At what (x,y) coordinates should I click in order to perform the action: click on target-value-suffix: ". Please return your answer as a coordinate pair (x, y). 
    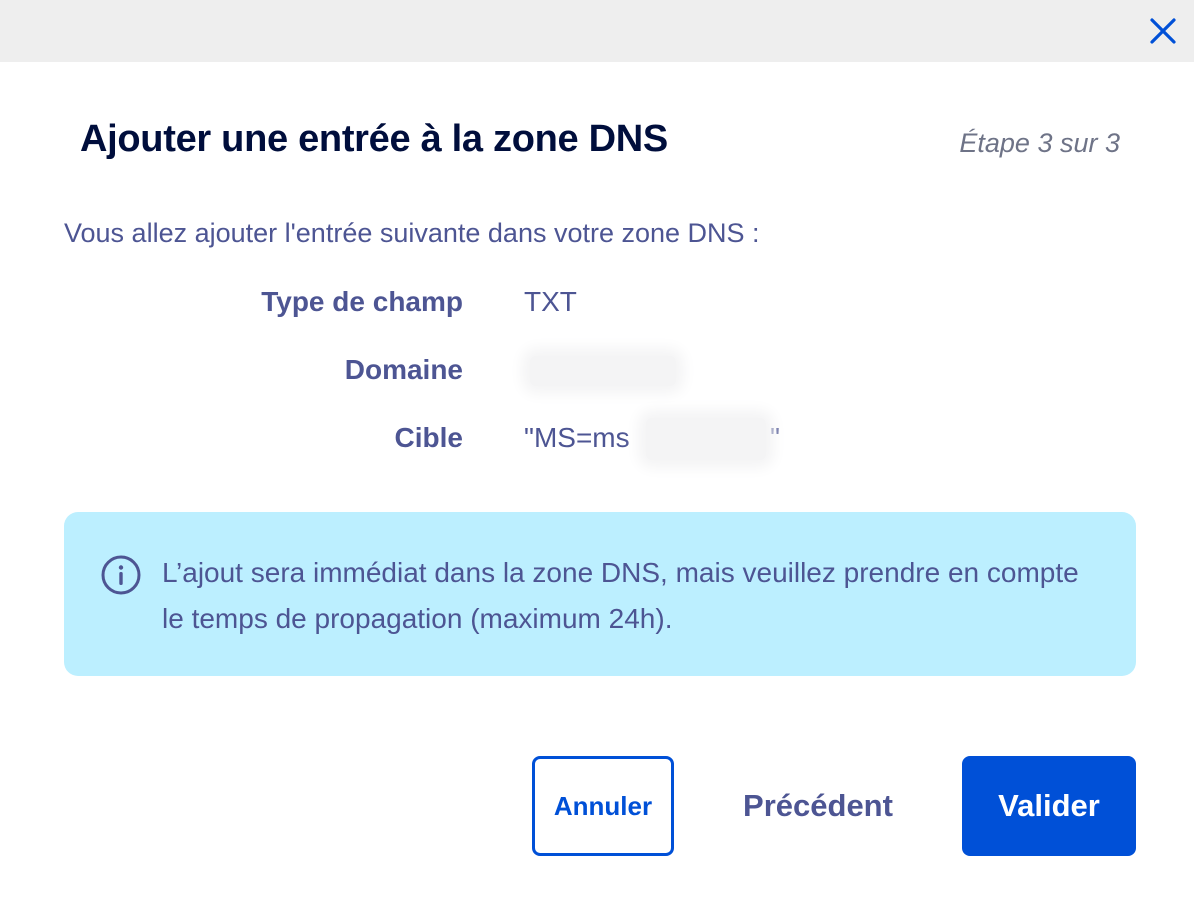
    Looking at the image, I should click on (775, 437).